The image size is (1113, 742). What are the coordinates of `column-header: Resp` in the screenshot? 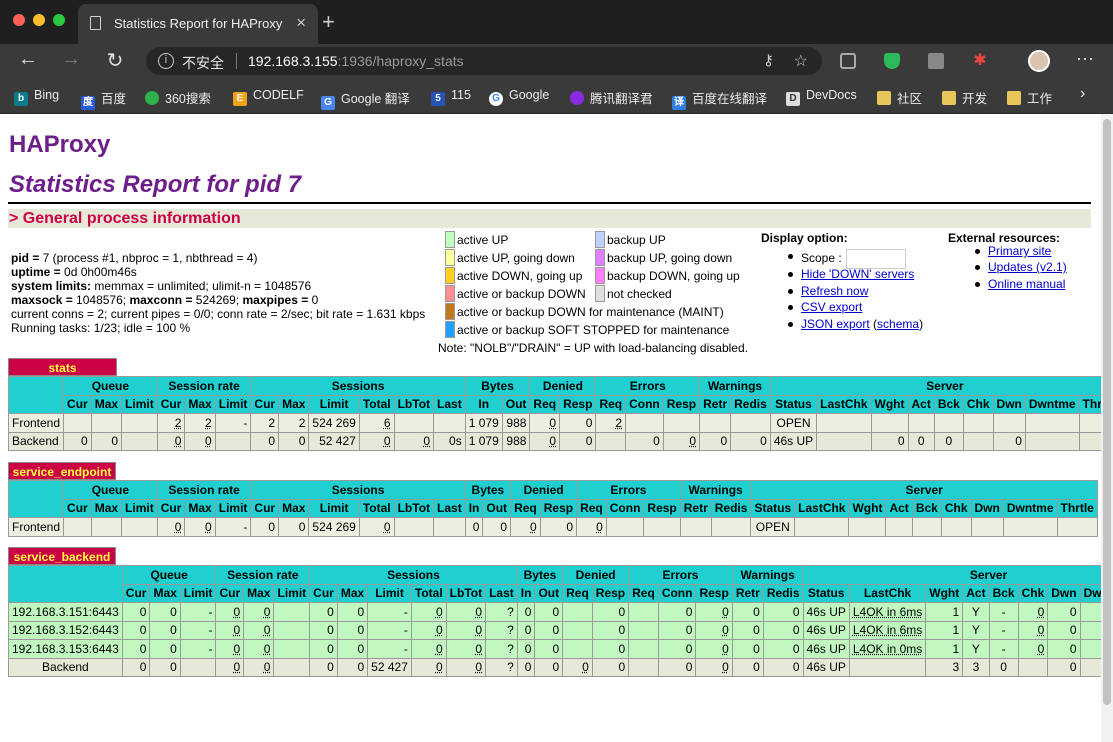 It's located at (681, 404).